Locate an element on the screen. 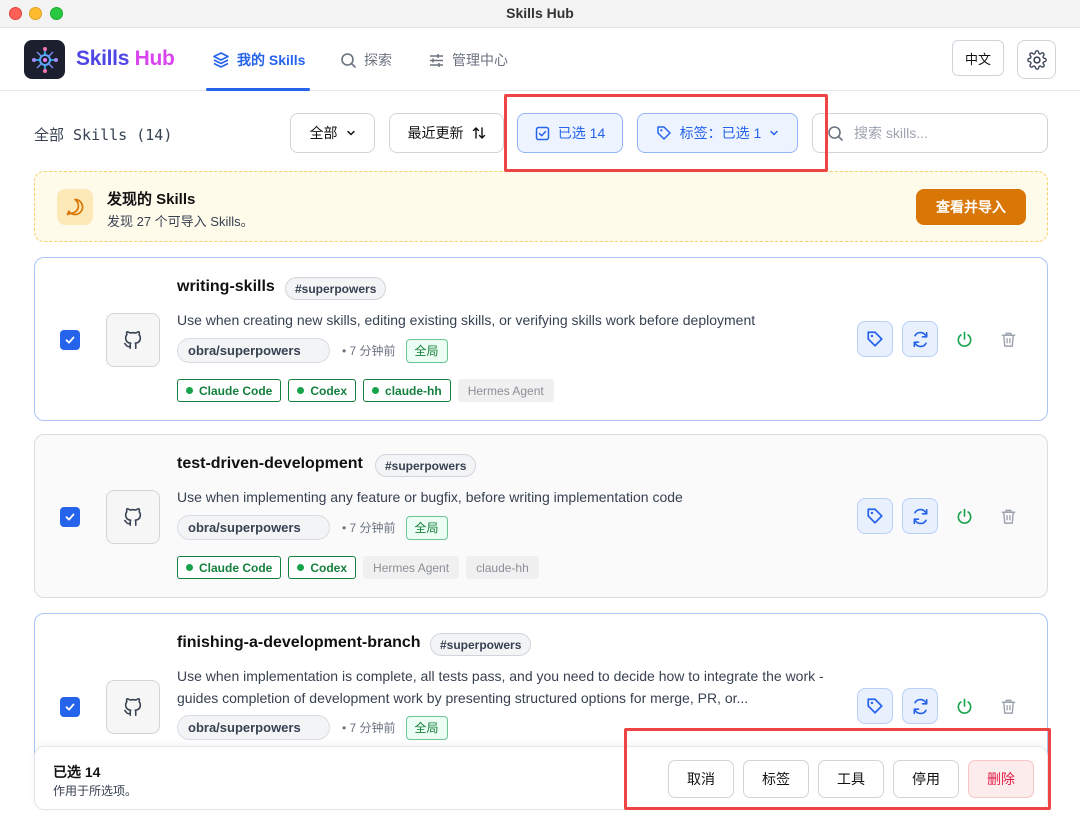  layers-icon is located at coordinates (221, 60).